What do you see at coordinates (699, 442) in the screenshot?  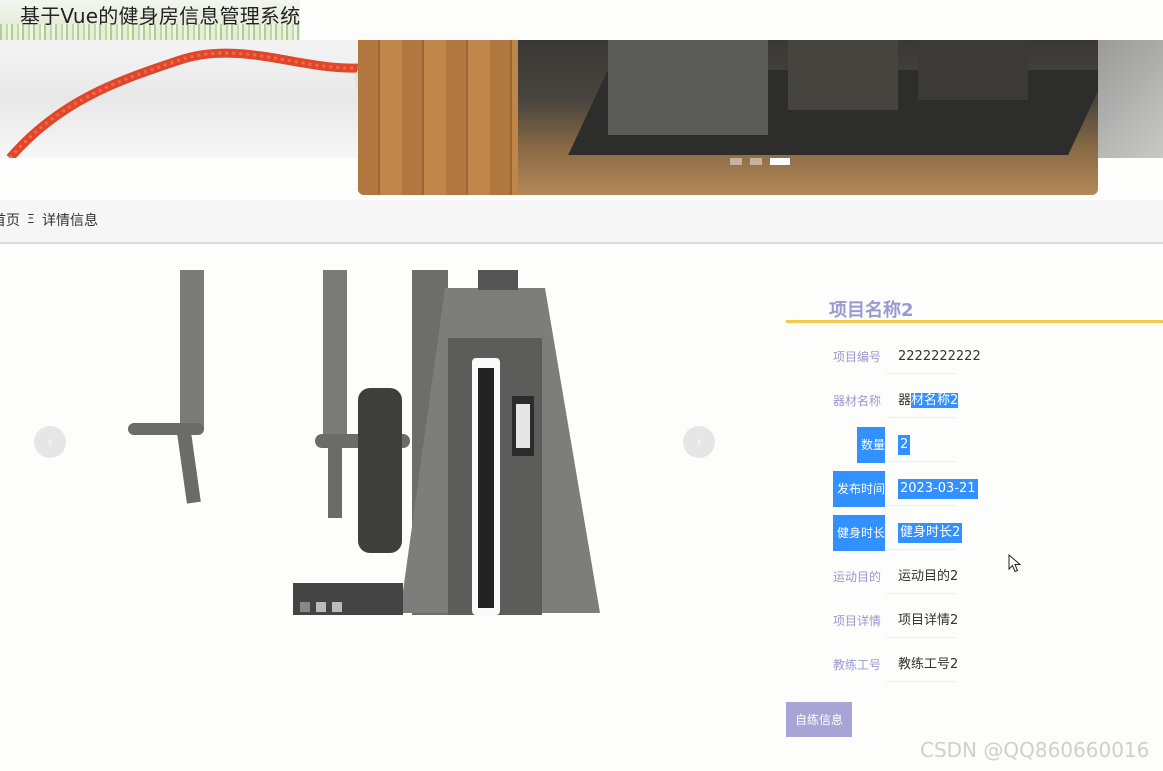 I see `gallery-next-button: ›` at bounding box center [699, 442].